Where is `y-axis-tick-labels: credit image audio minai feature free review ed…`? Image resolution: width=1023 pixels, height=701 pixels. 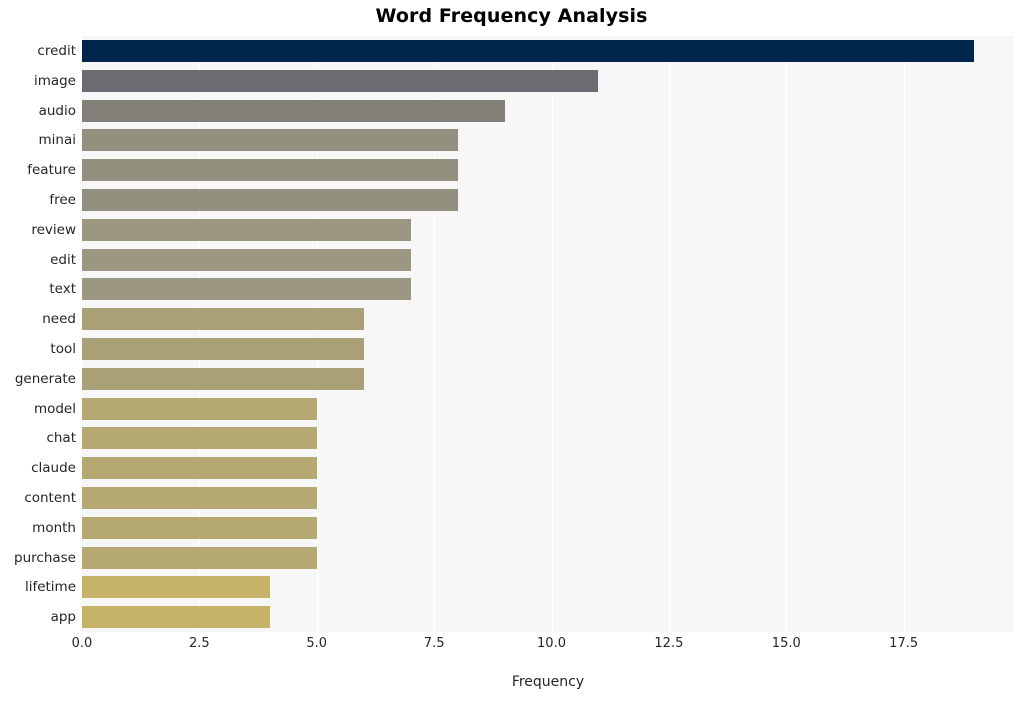 y-axis-tick-labels: credit image audio minai feature free review ed… is located at coordinates (38, 334).